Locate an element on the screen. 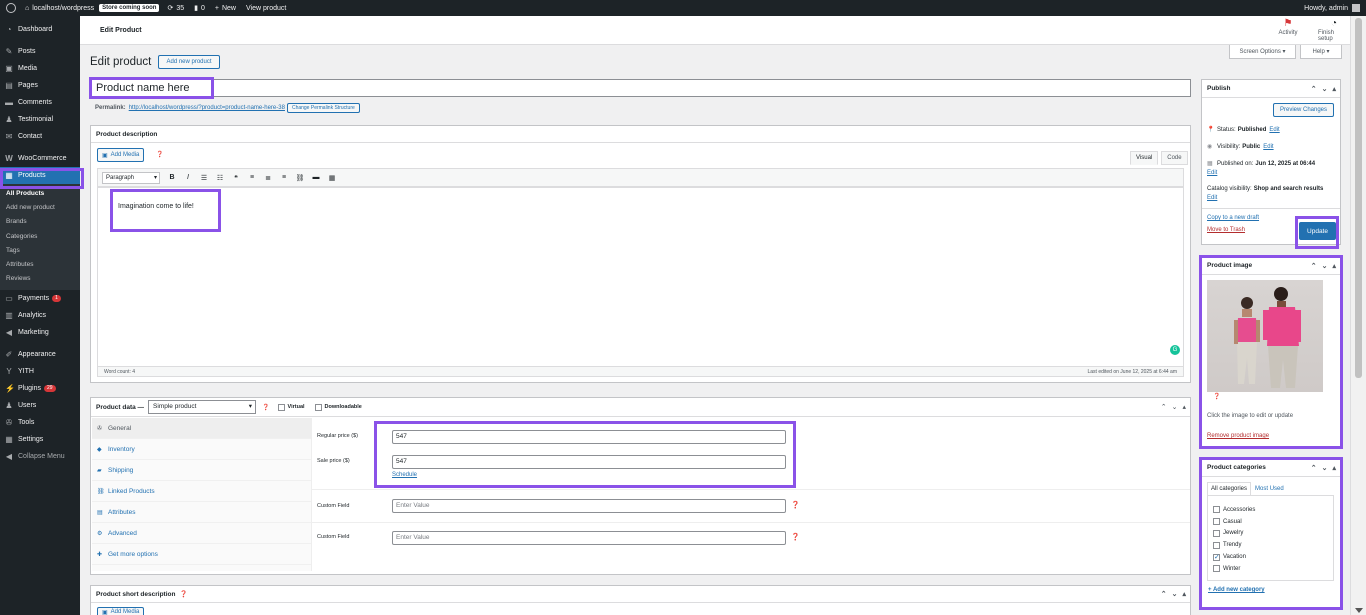 This screenshot has height=615, width=1366. custom-field-input-2: Enter Value is located at coordinates (589, 538).